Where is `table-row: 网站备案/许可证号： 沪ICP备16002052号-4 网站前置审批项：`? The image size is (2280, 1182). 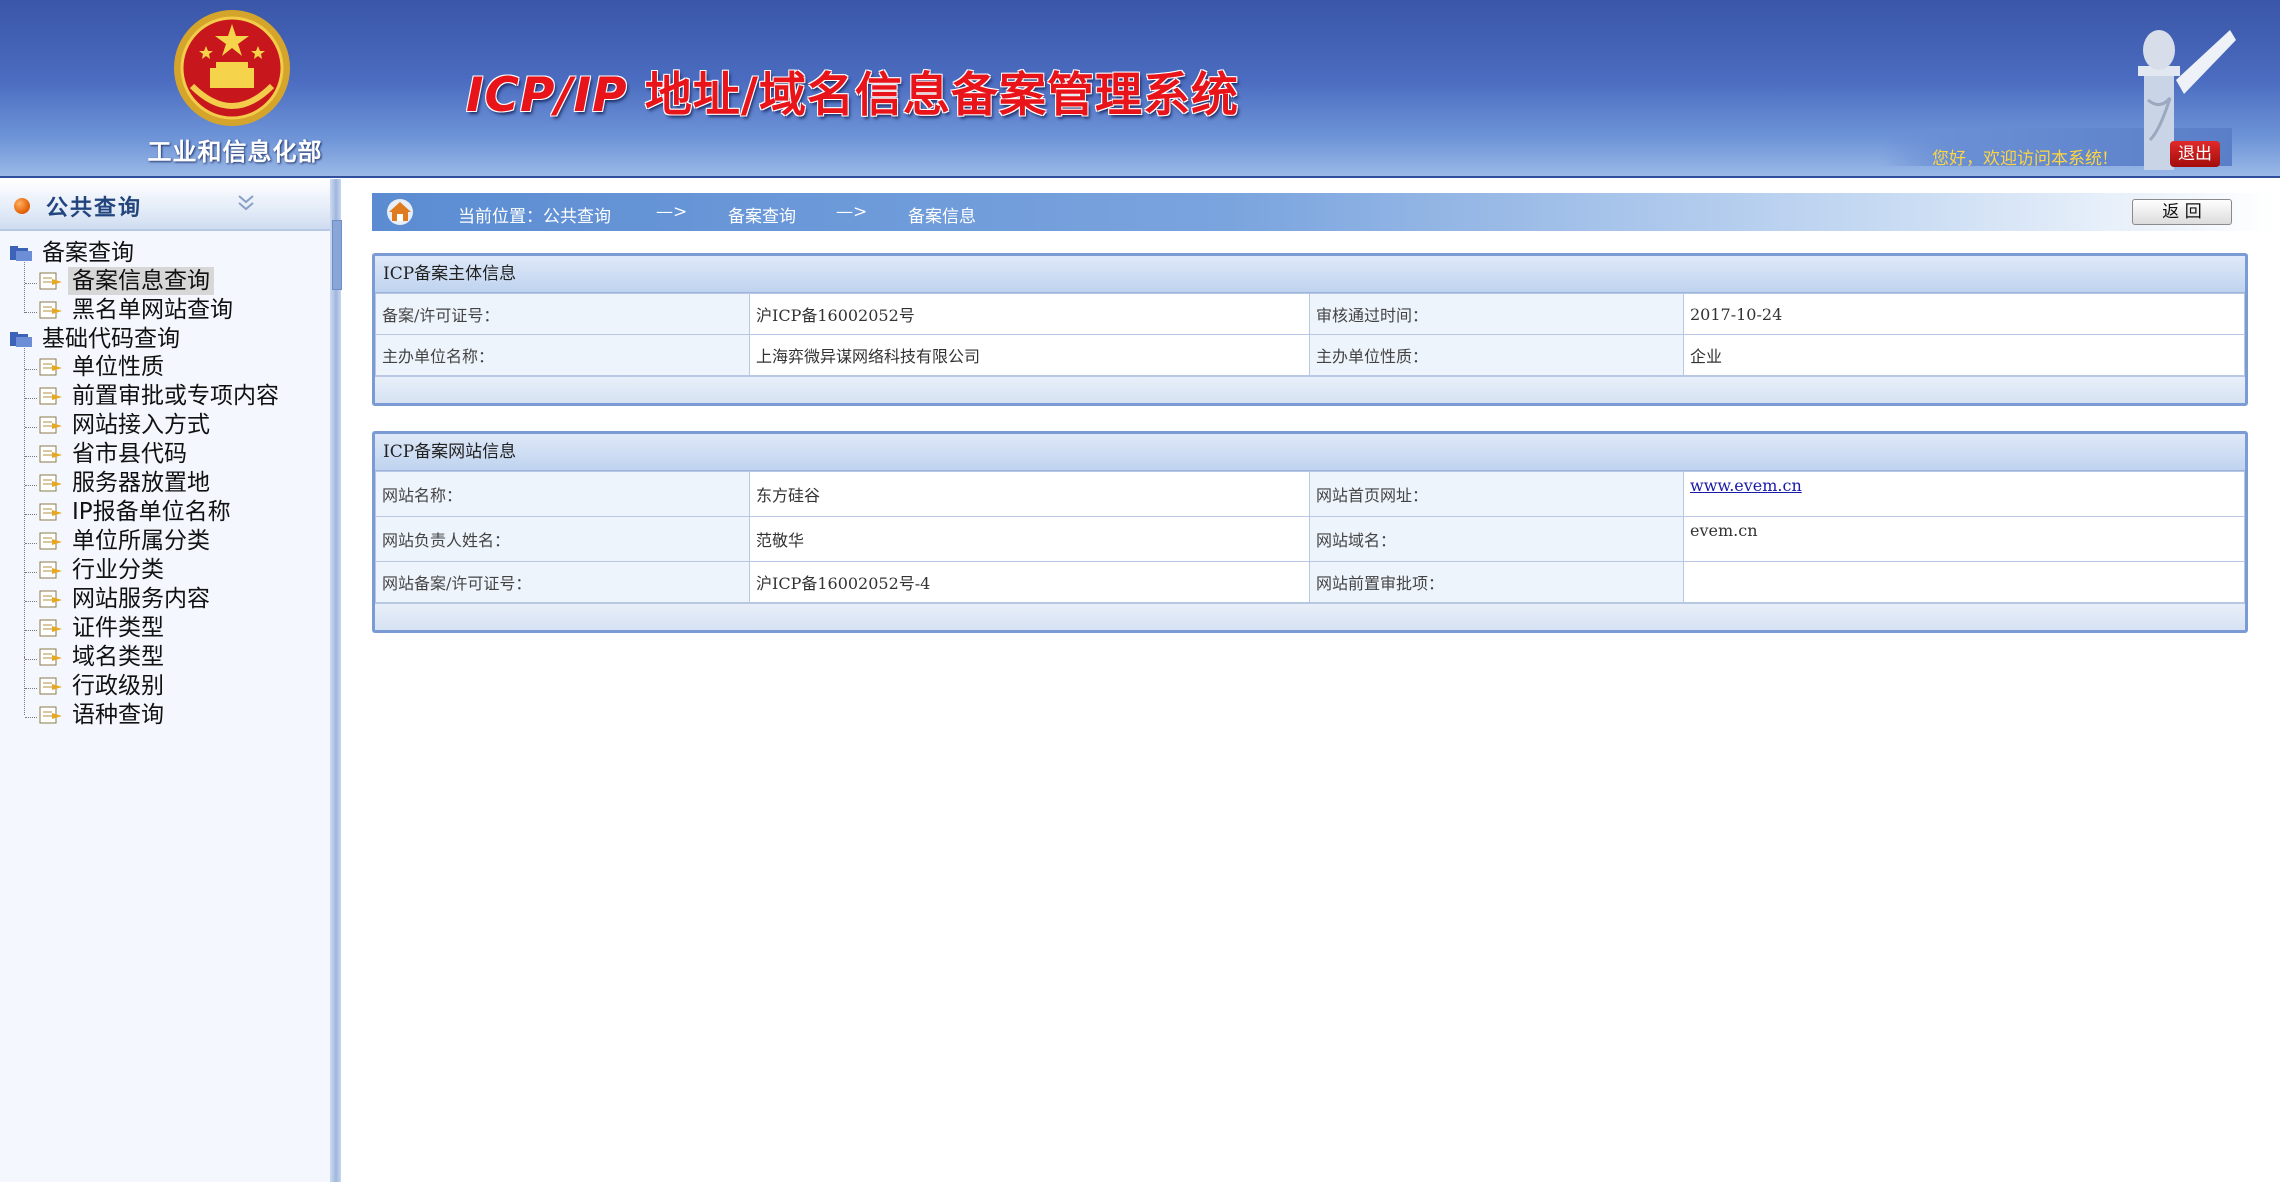 table-row: 网站备案/许可证号： 沪ICP备16002052号-4 网站前置审批项： is located at coordinates (1310, 582).